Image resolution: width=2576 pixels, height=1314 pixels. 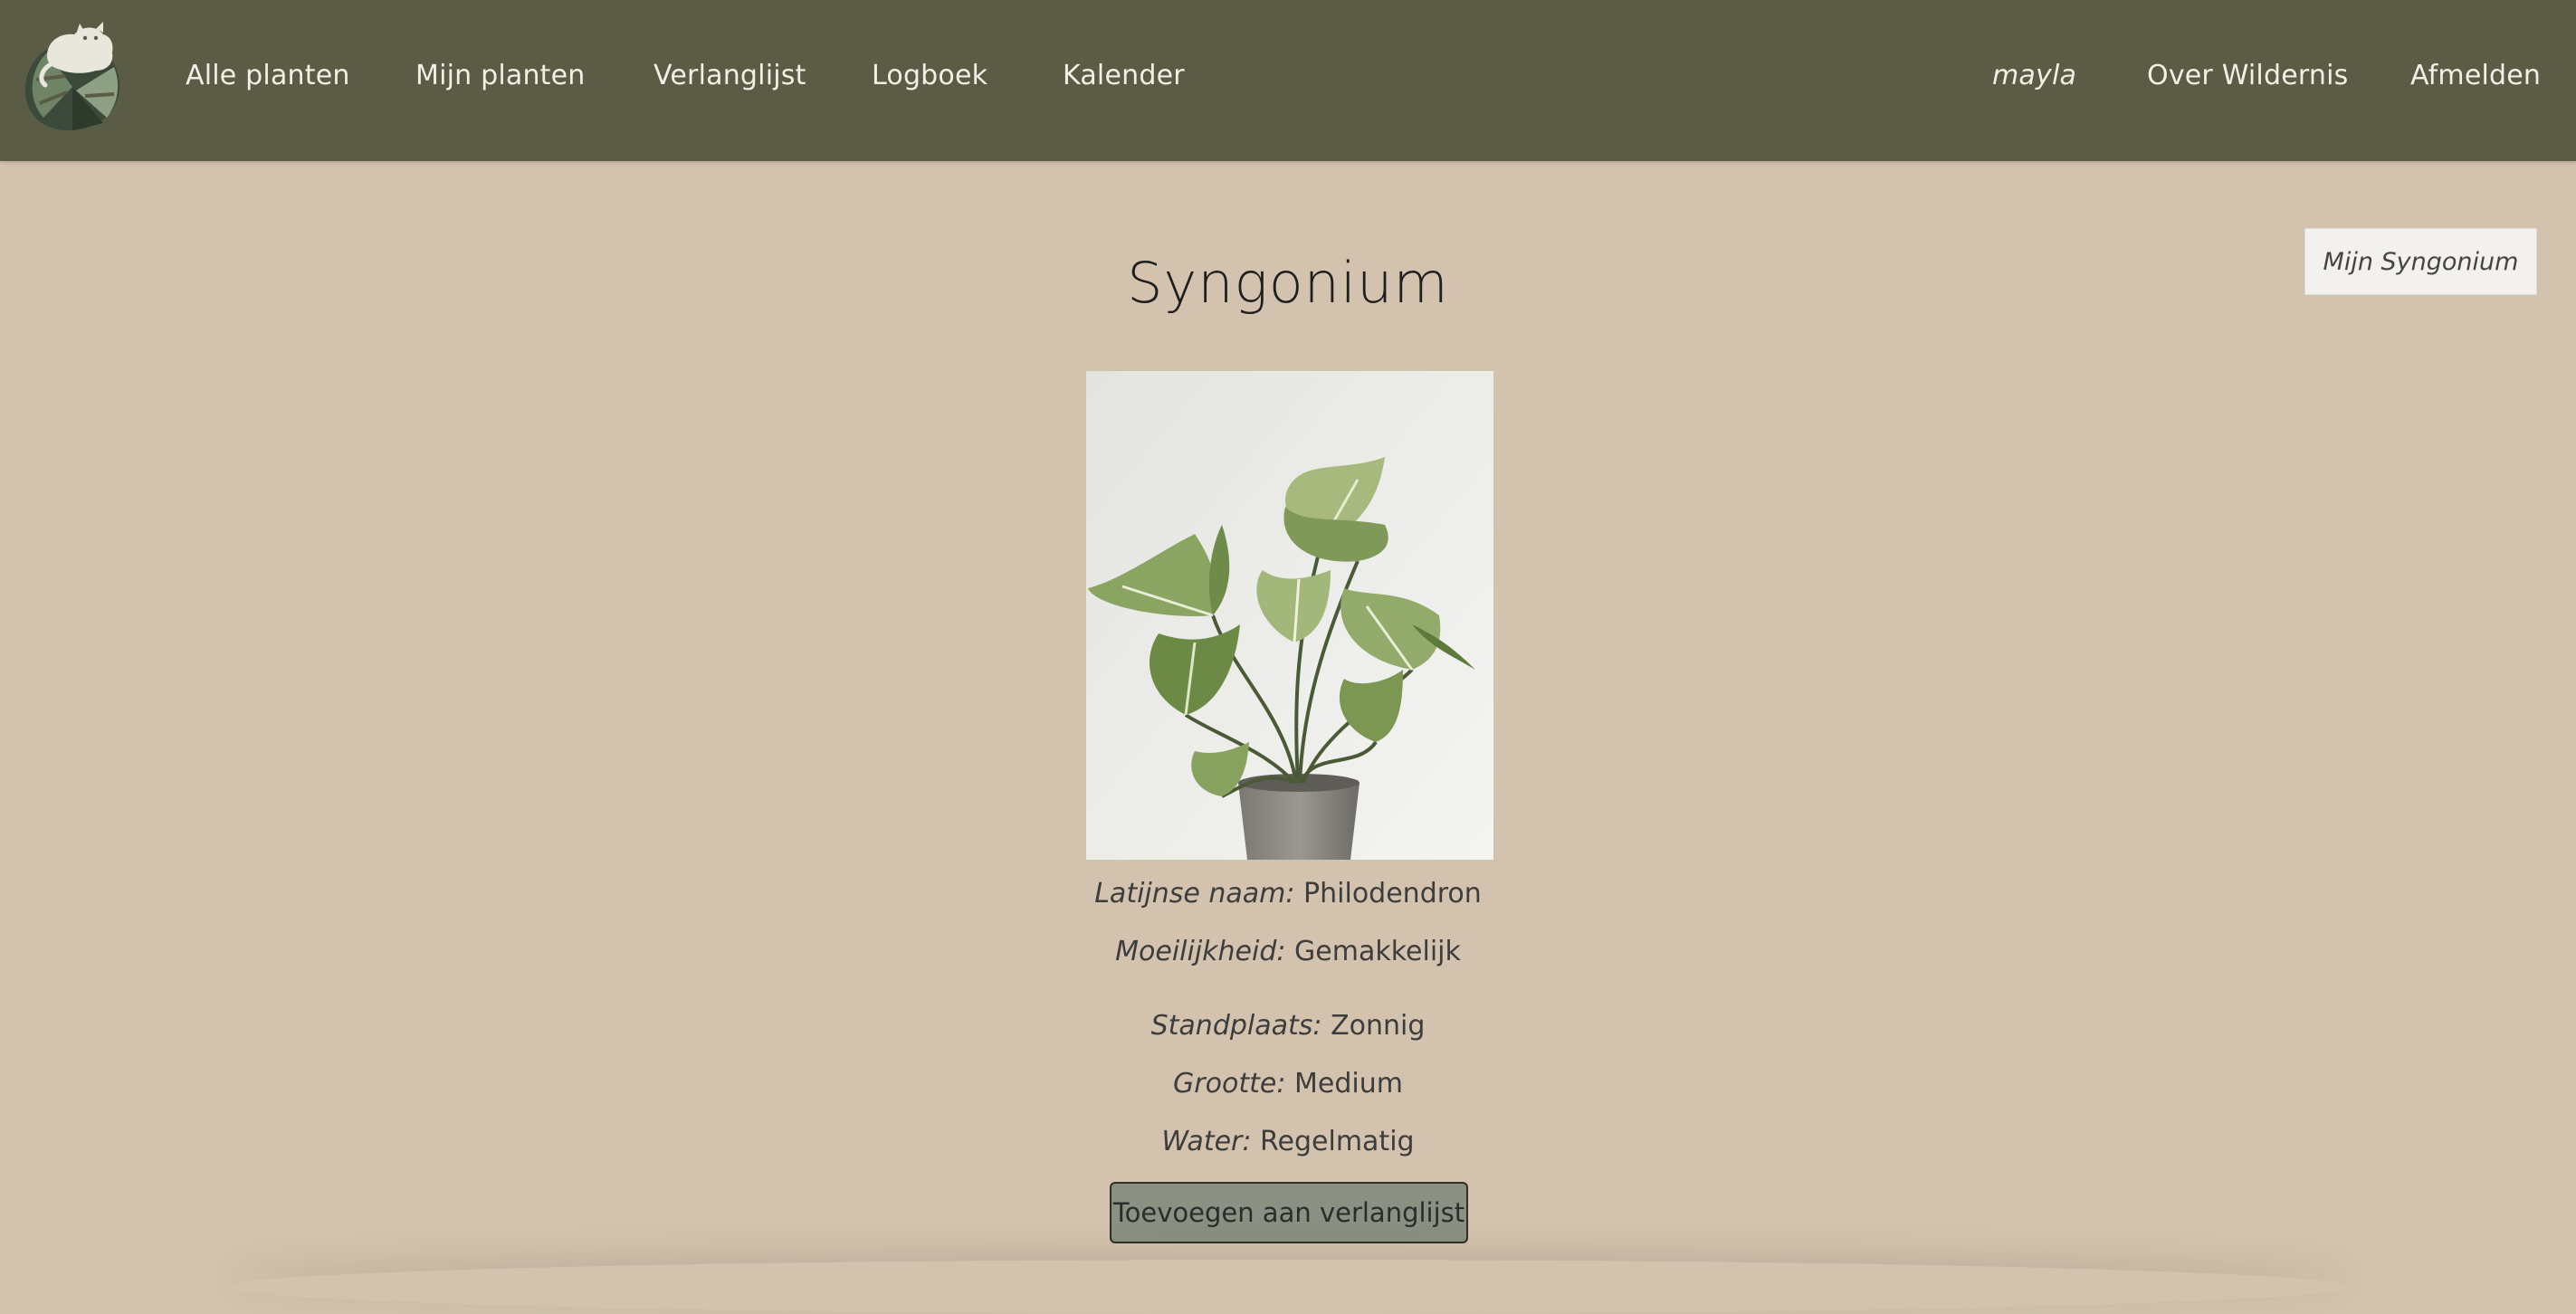 What do you see at coordinates (1378, 952) in the screenshot?
I see `detail-value: Gemakkelijk` at bounding box center [1378, 952].